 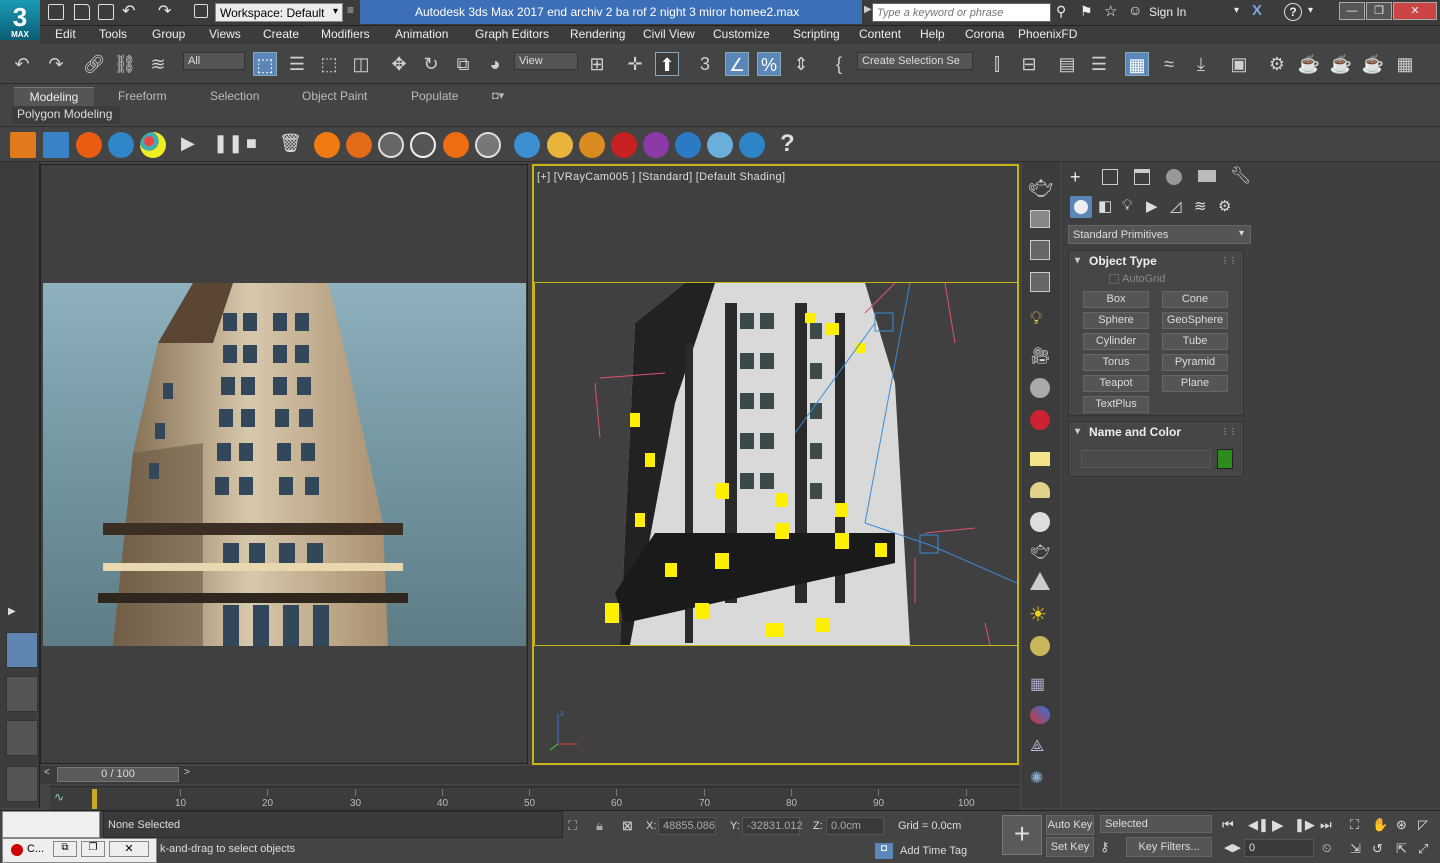 I want to click on maximize-viewport-icon: ⤢, so click(x=1423, y=849).